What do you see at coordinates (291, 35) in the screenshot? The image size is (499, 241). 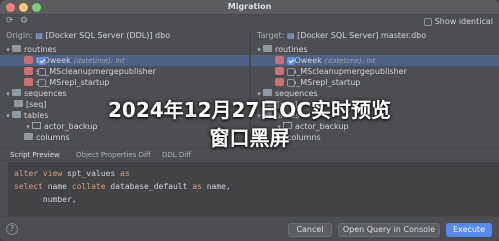 I see `target-db-icon: ▤` at bounding box center [291, 35].